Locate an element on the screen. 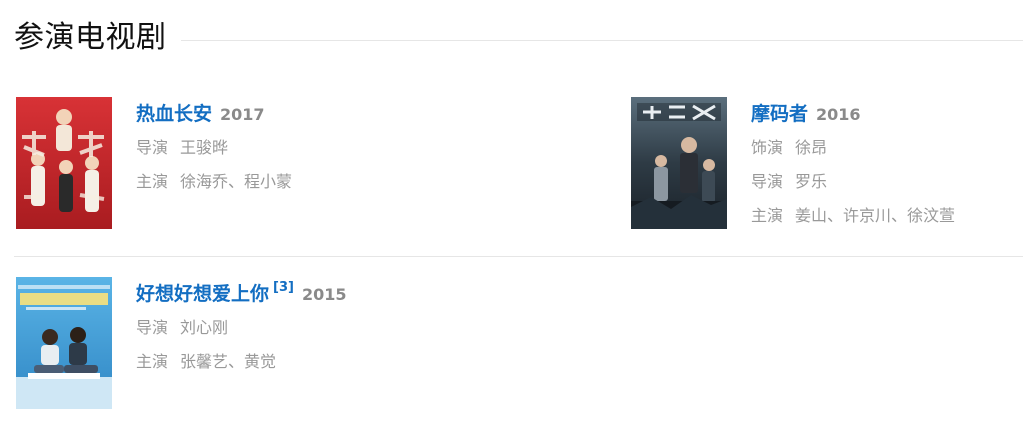 The image size is (1023, 421). drama-title-line: 热血长安 2017 is located at coordinates (316, 114).